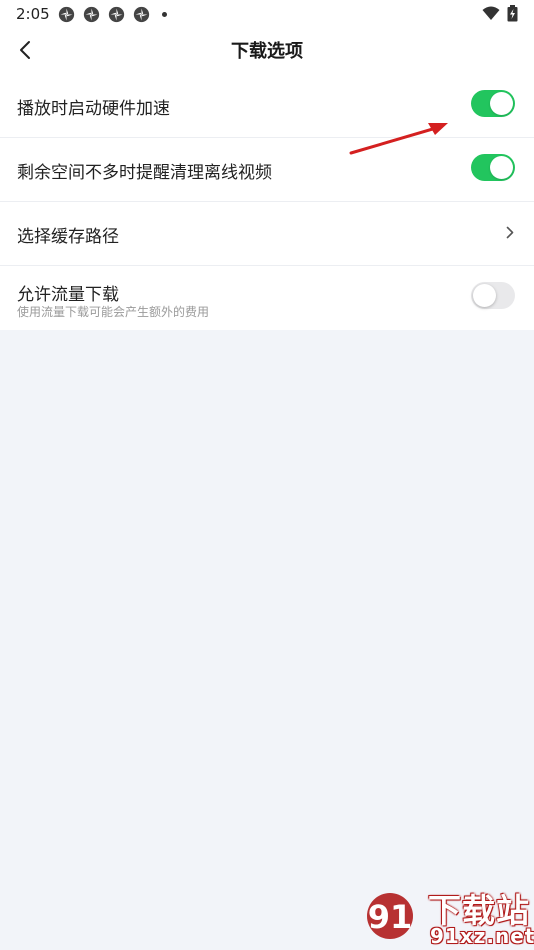 The width and height of the screenshot is (534, 950). What do you see at coordinates (510, 232) in the screenshot?
I see `chevron-right-icon` at bounding box center [510, 232].